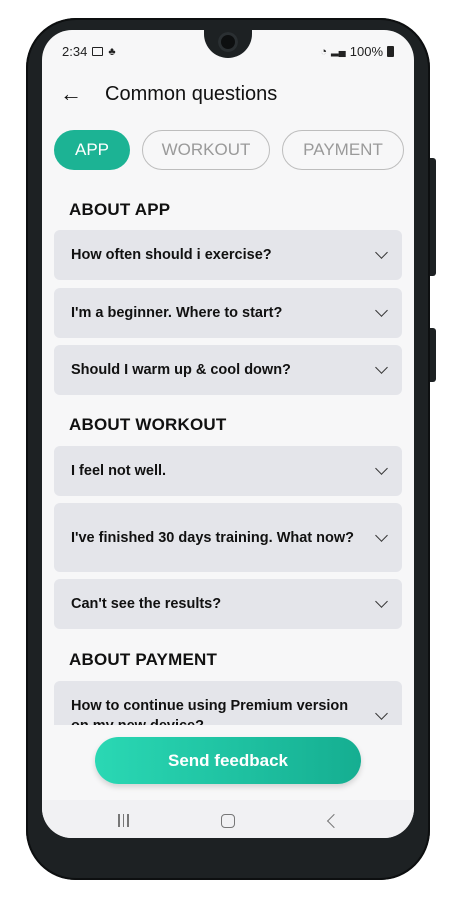  What do you see at coordinates (206, 150) in the screenshot?
I see `tab-workout: WORKOUT` at bounding box center [206, 150].